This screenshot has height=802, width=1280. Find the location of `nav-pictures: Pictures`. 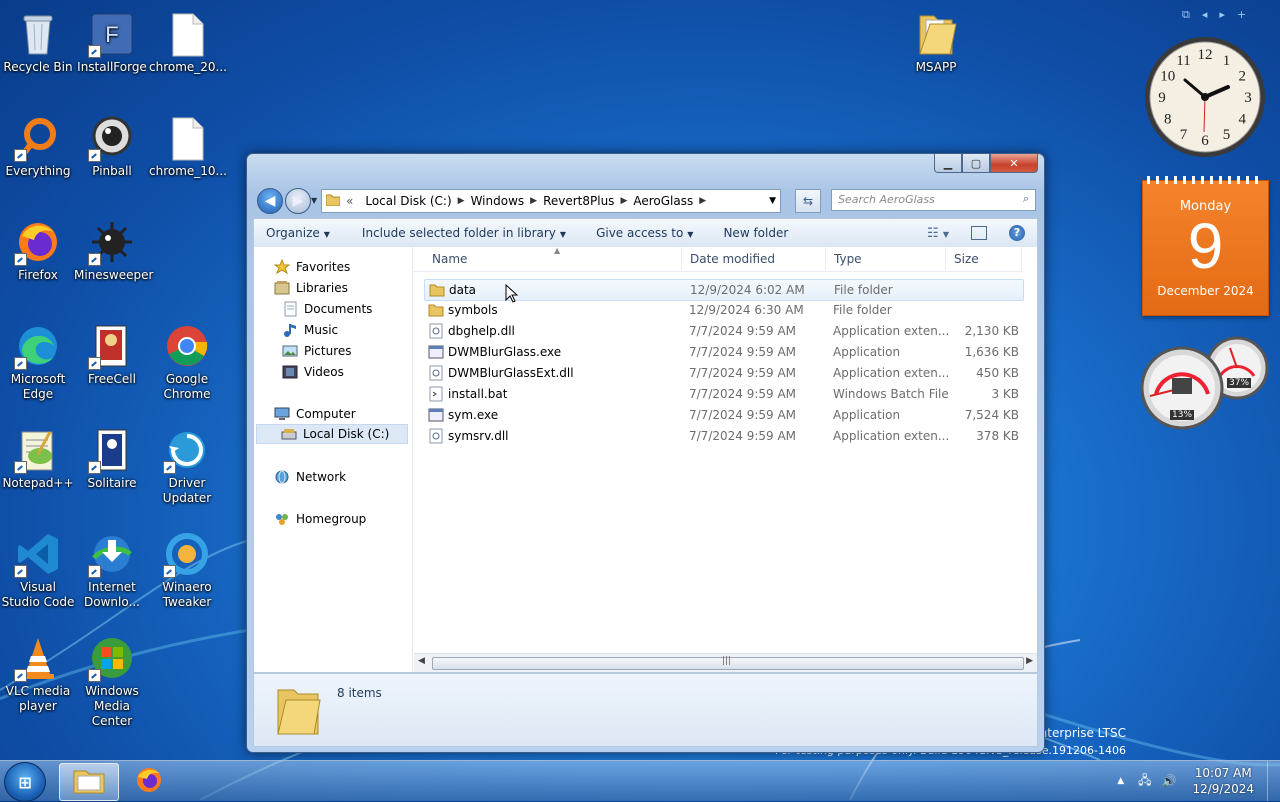

nav-pictures: Pictures is located at coordinates (317, 351).